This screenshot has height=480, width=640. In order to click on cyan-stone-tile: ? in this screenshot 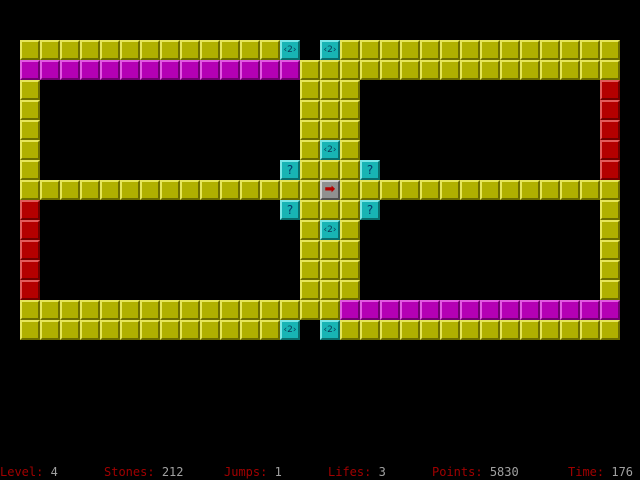, I will do `click(370, 210)`.